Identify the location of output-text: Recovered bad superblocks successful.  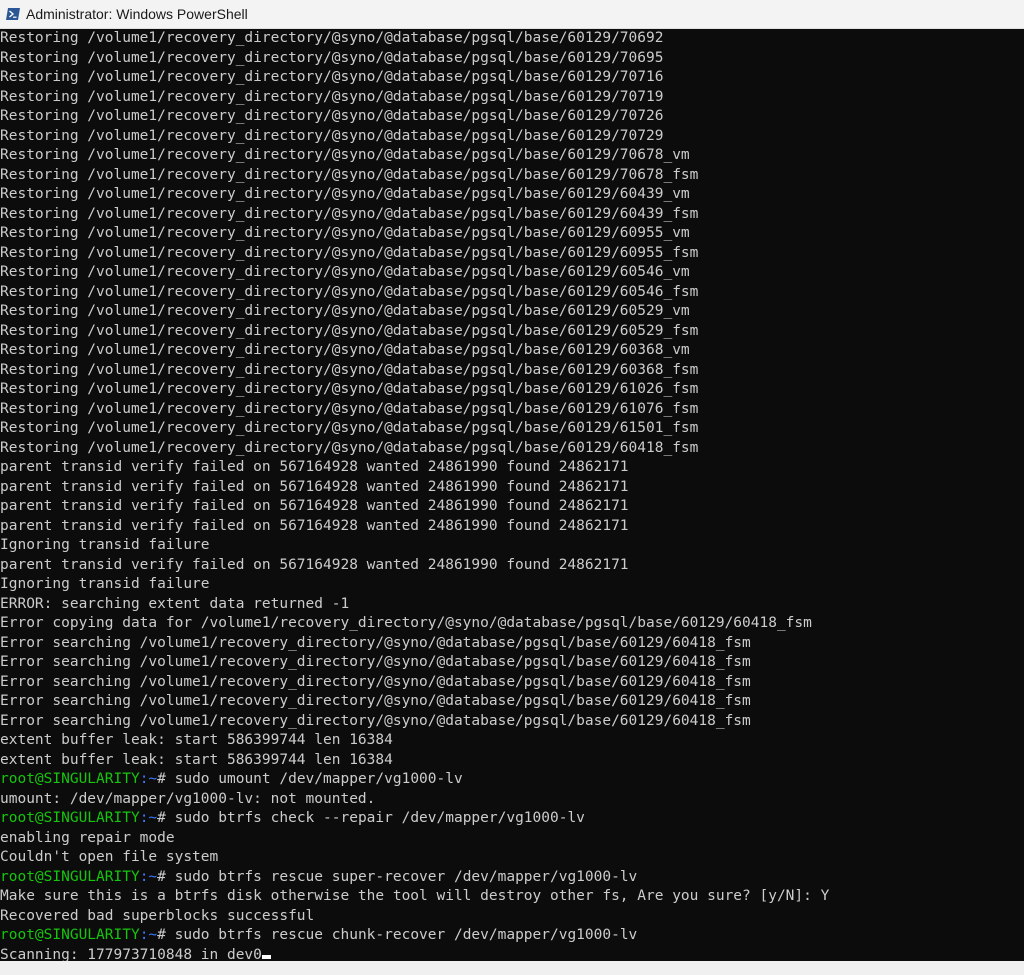
(157, 915).